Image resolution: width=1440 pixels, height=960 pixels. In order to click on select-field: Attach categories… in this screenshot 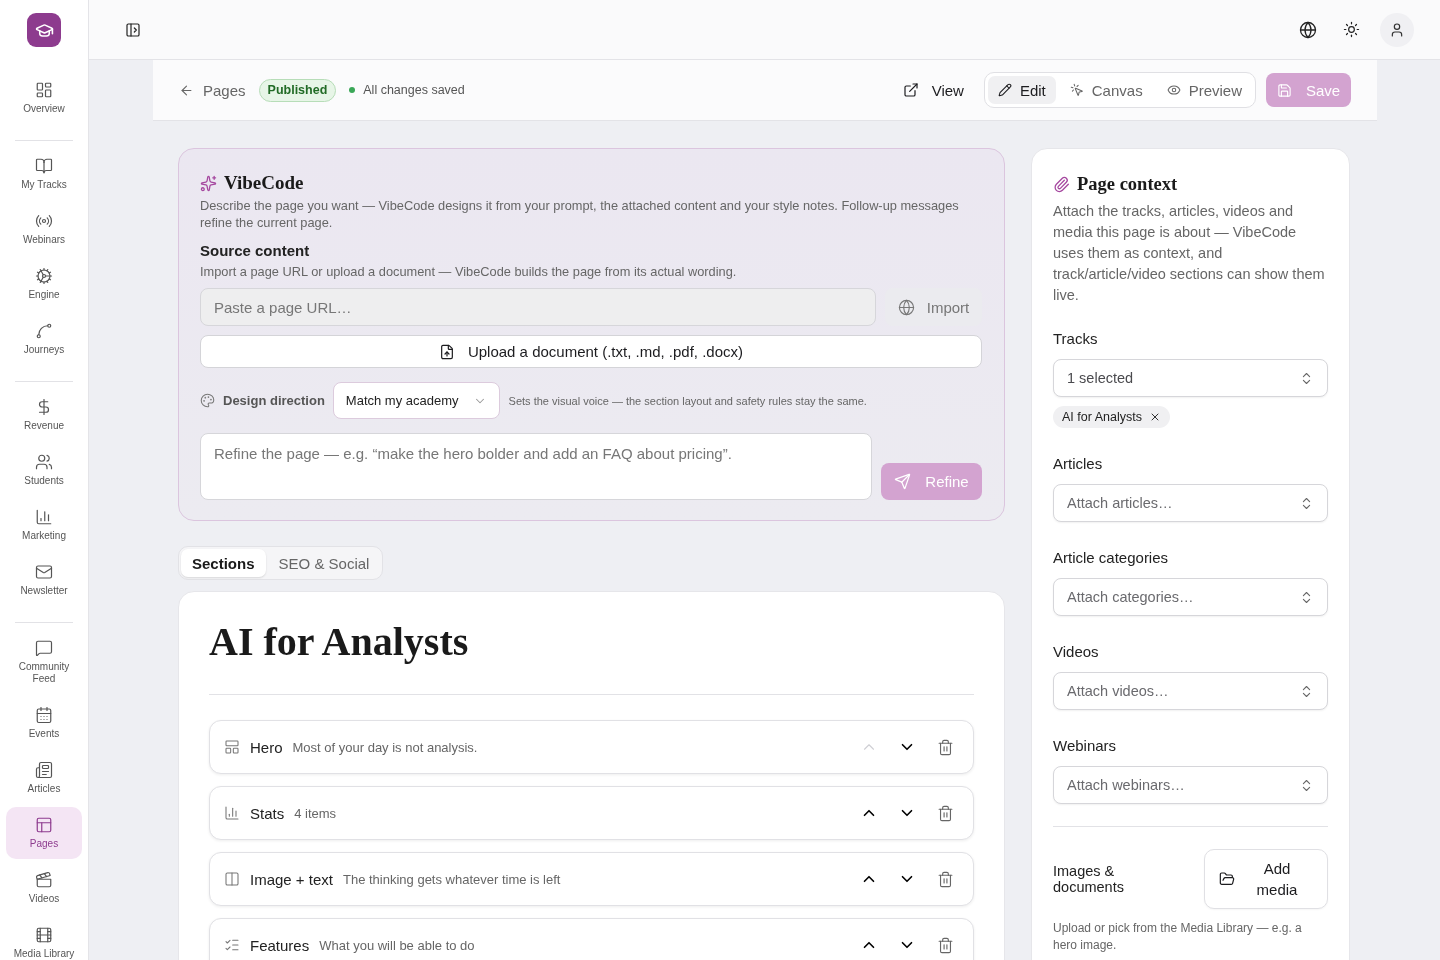, I will do `click(1190, 597)`.